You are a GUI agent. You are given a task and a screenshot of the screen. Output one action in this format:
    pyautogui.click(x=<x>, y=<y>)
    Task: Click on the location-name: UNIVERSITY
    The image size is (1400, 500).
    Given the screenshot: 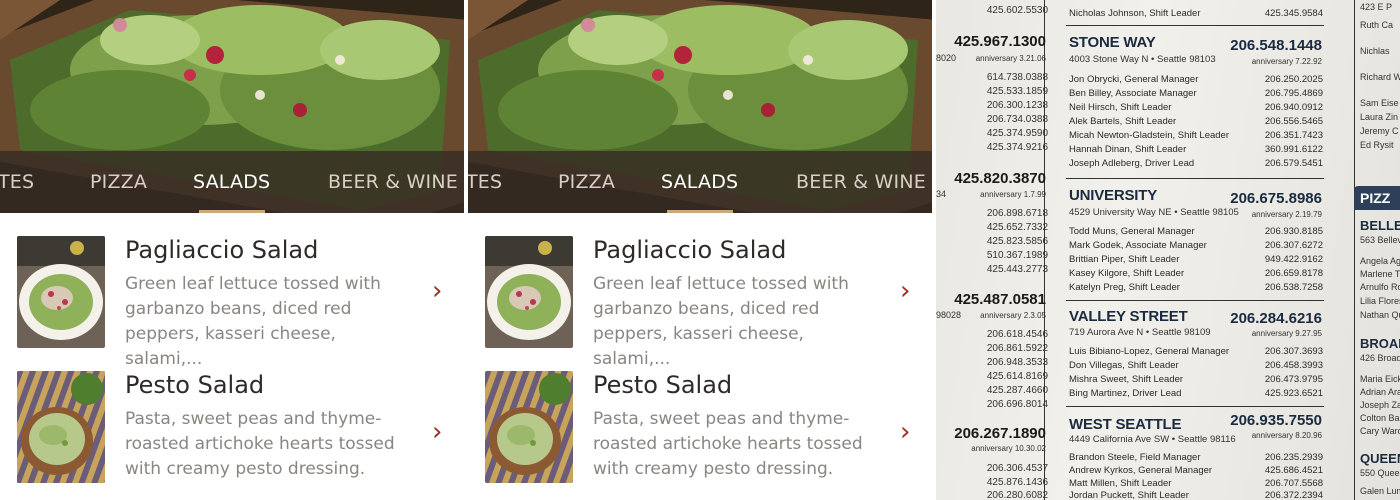 What is the action you would take?
    pyautogui.click(x=1113, y=195)
    